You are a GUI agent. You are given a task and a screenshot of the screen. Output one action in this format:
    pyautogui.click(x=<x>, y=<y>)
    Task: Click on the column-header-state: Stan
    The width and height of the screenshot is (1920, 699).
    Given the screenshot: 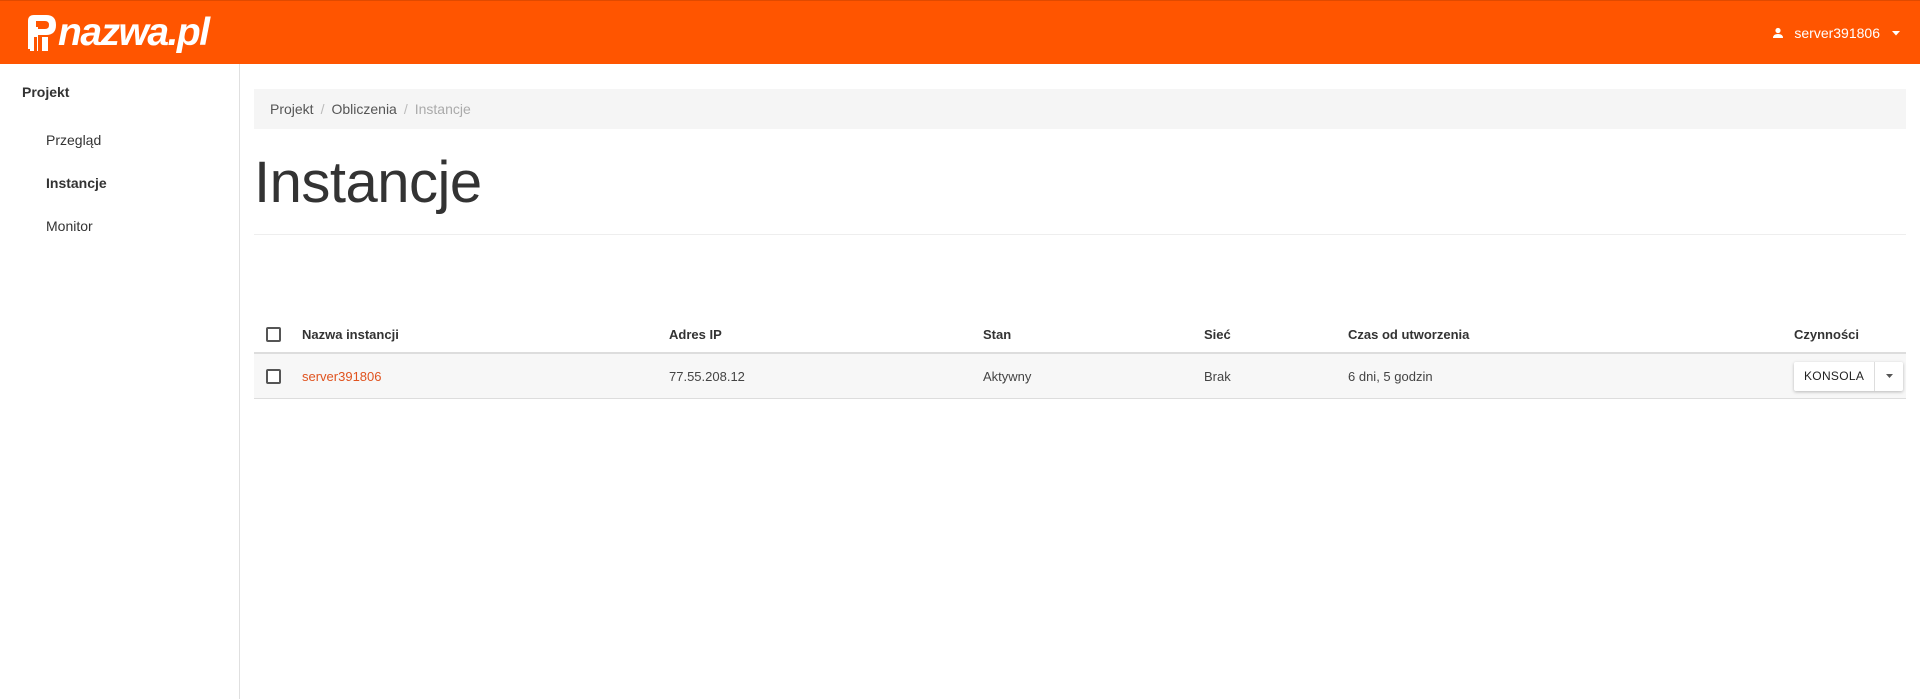 What is the action you would take?
    pyautogui.click(x=997, y=334)
    